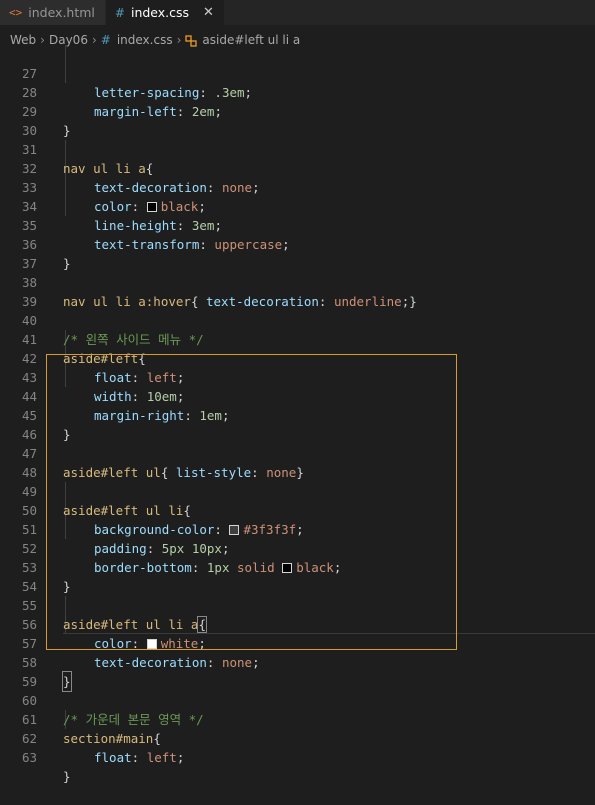  What do you see at coordinates (297, 291) in the screenshot?
I see `code-line: 39` at bounding box center [297, 291].